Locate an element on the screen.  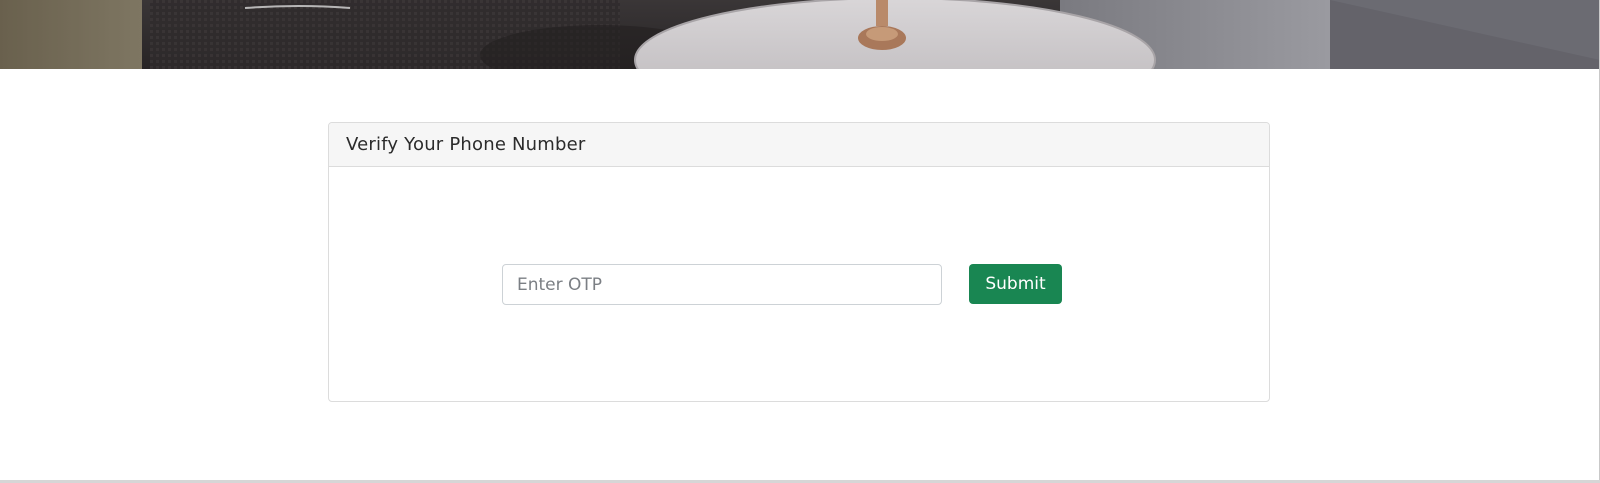
card-title: Verify Your Phone Number is located at coordinates (466, 144).